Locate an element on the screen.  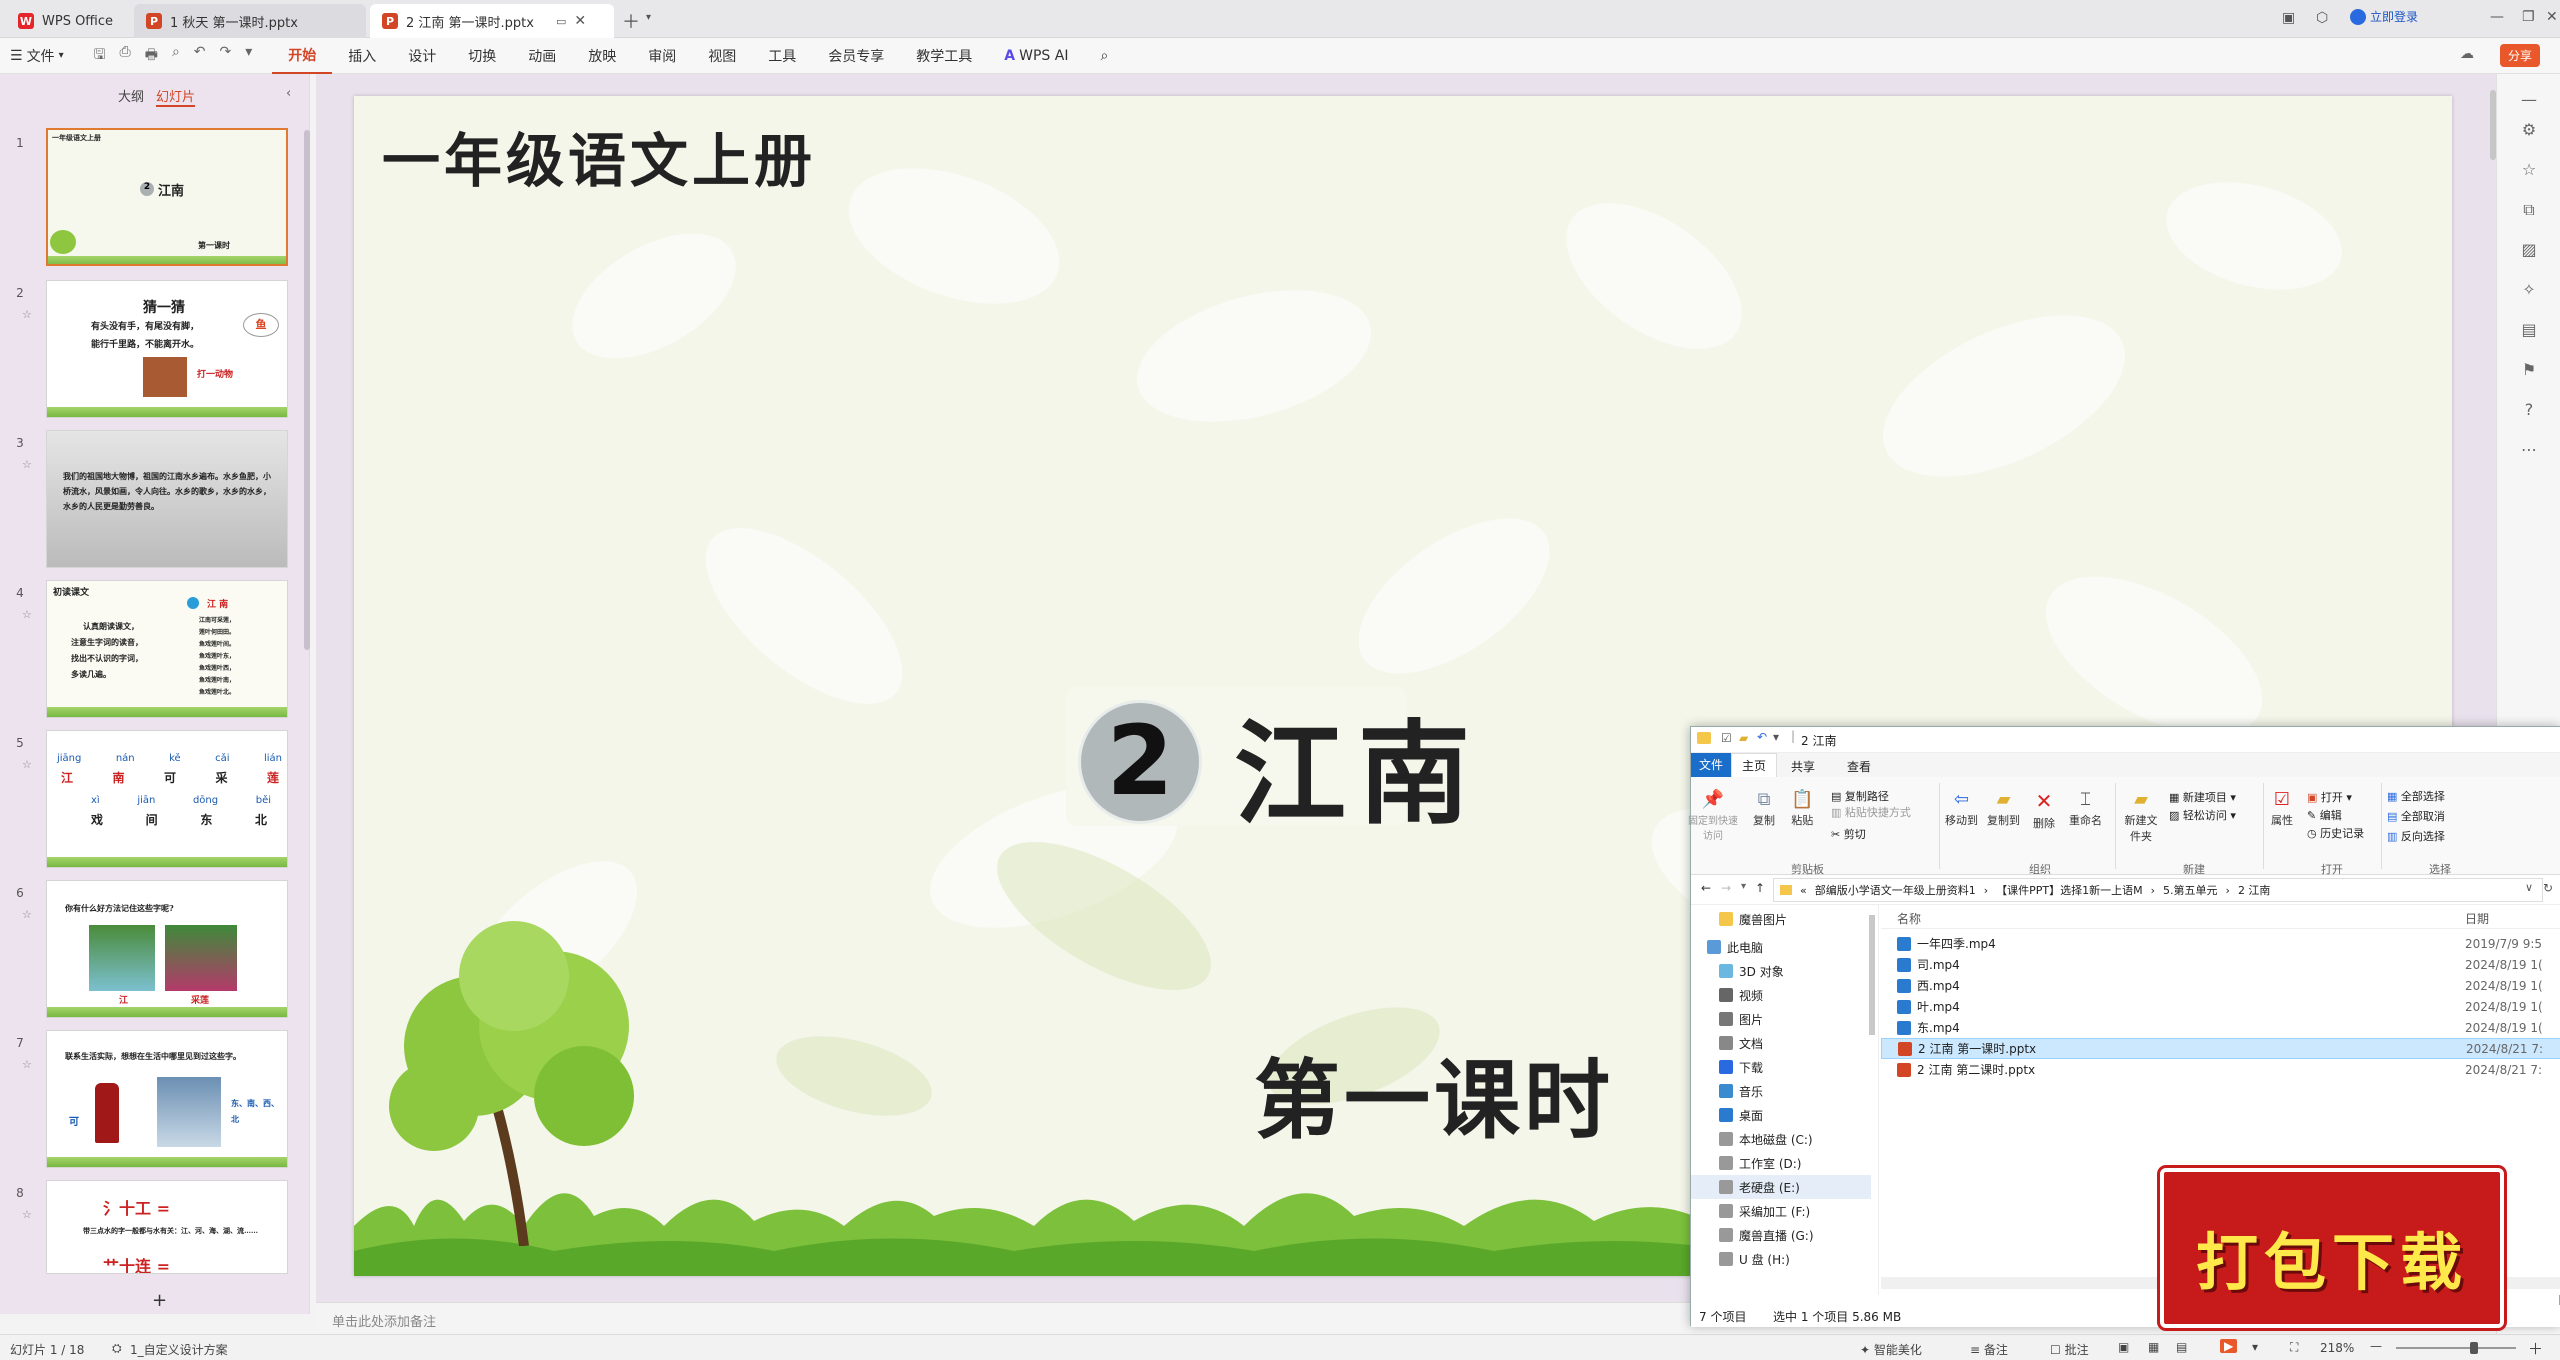
select-none-button: ▤ 全部取消 is located at coordinates (2416, 817).